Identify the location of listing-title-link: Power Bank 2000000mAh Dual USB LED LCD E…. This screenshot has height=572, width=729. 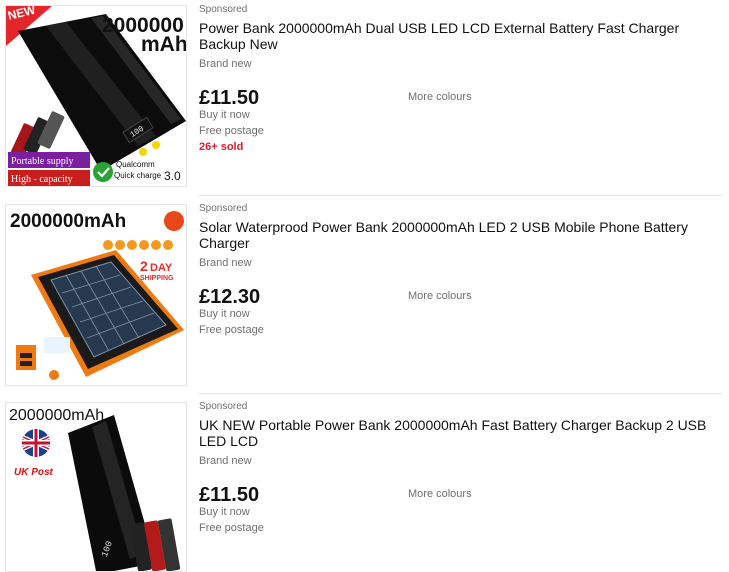
(439, 36).